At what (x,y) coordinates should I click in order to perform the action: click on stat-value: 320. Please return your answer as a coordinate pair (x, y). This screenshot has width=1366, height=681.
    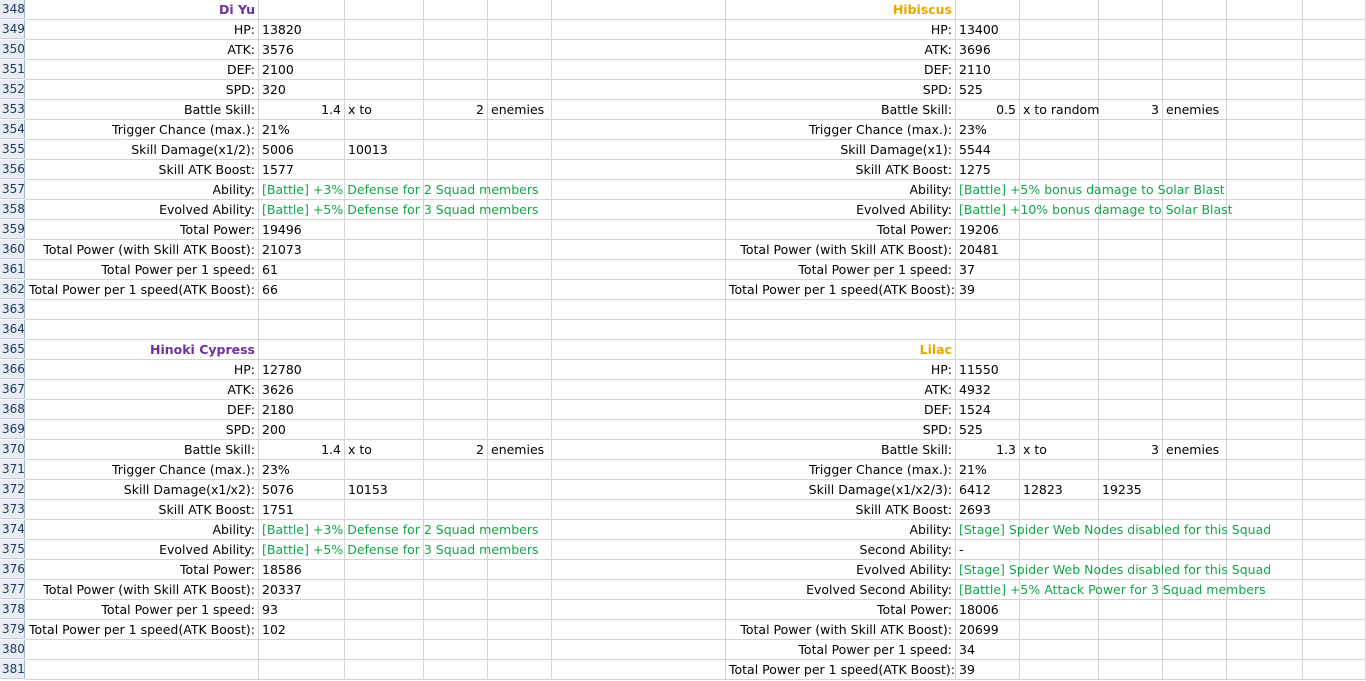
    Looking at the image, I should click on (302, 90).